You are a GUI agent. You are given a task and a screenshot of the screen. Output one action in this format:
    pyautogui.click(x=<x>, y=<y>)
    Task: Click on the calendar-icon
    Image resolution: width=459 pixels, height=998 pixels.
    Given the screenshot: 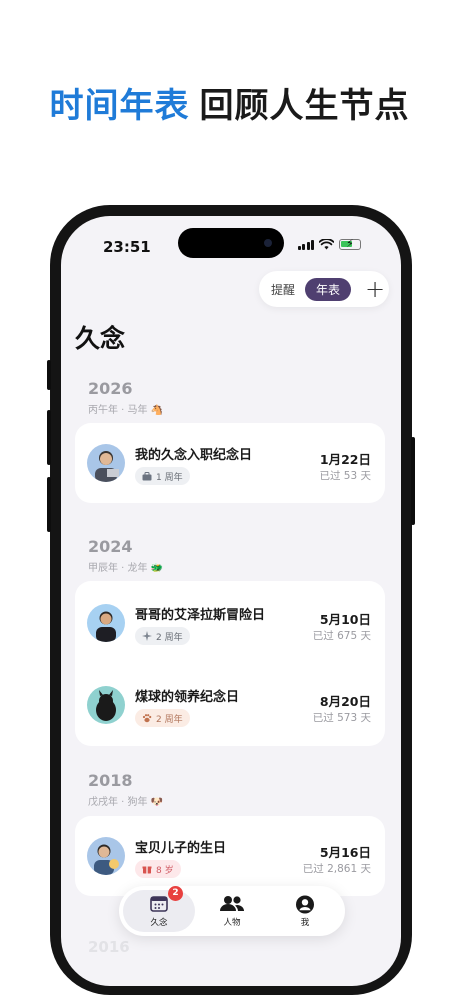 What is the action you would take?
    pyautogui.click(x=159, y=904)
    